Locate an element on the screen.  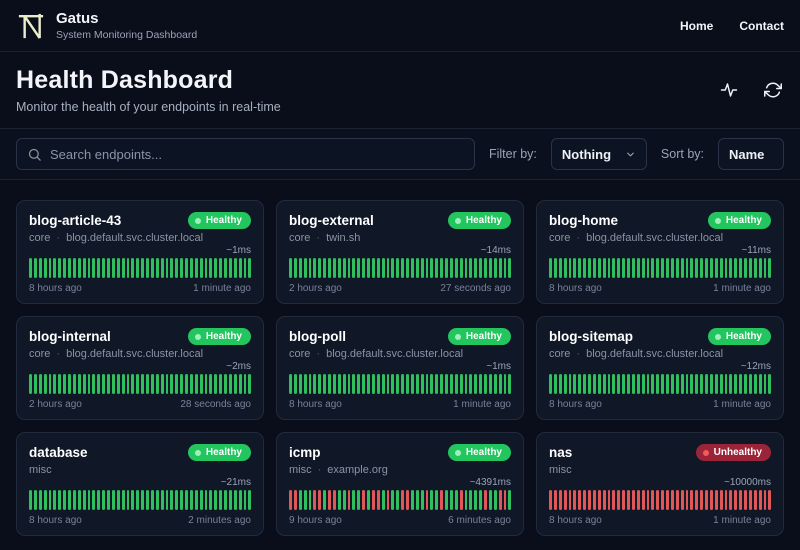
brand: Gatus System Monitoring Dashboard is located at coordinates (106, 25).